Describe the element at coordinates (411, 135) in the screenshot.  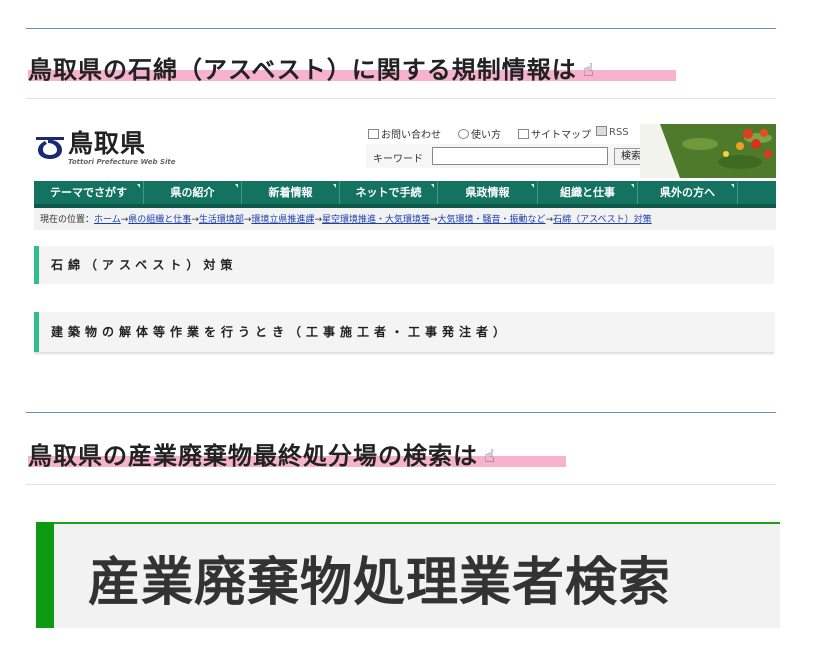
I see `util-link-label: お問い合わせ` at that location.